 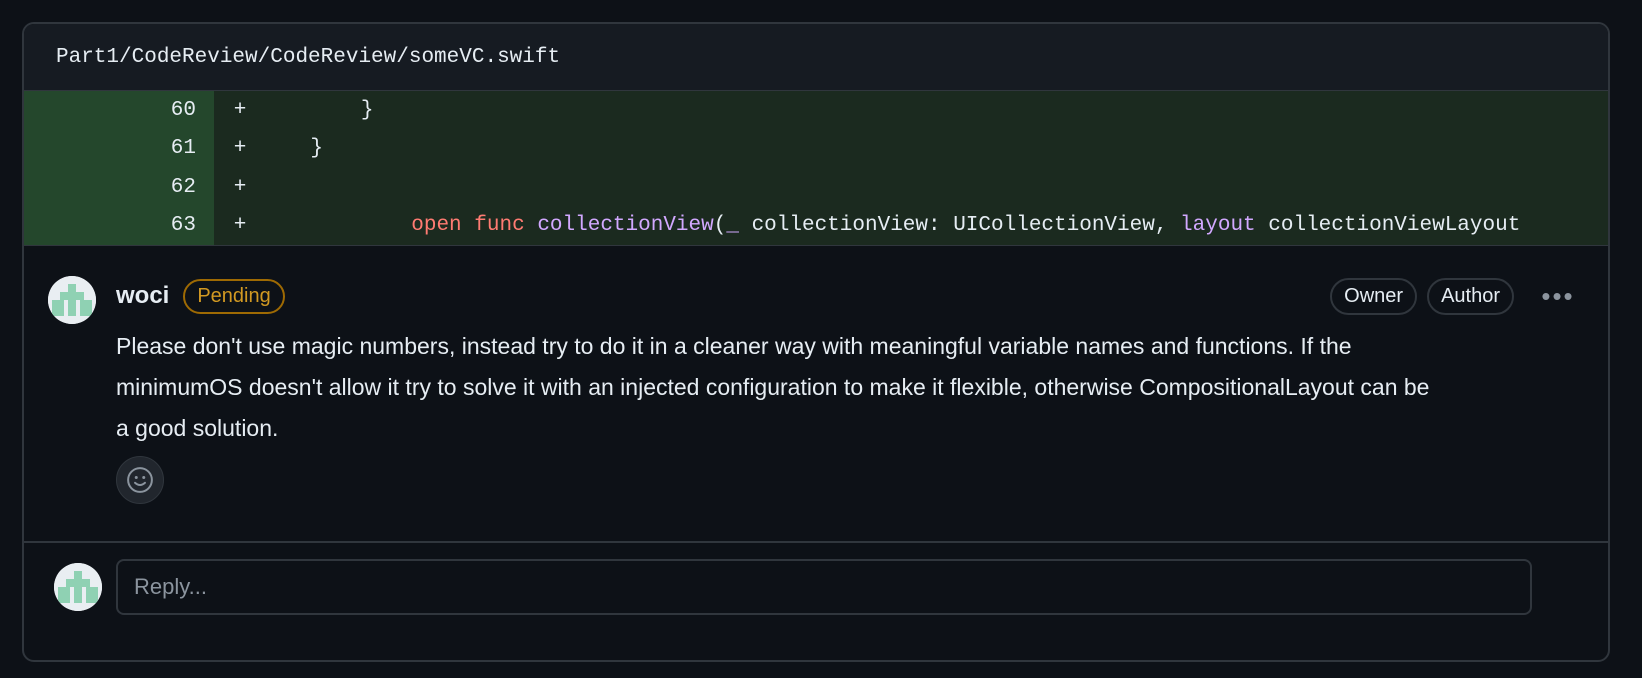 I want to click on line-number: 60, so click(x=119, y=110).